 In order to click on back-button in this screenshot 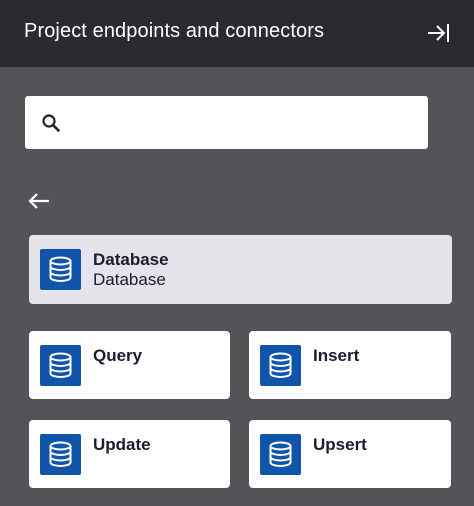, I will do `click(39, 201)`.